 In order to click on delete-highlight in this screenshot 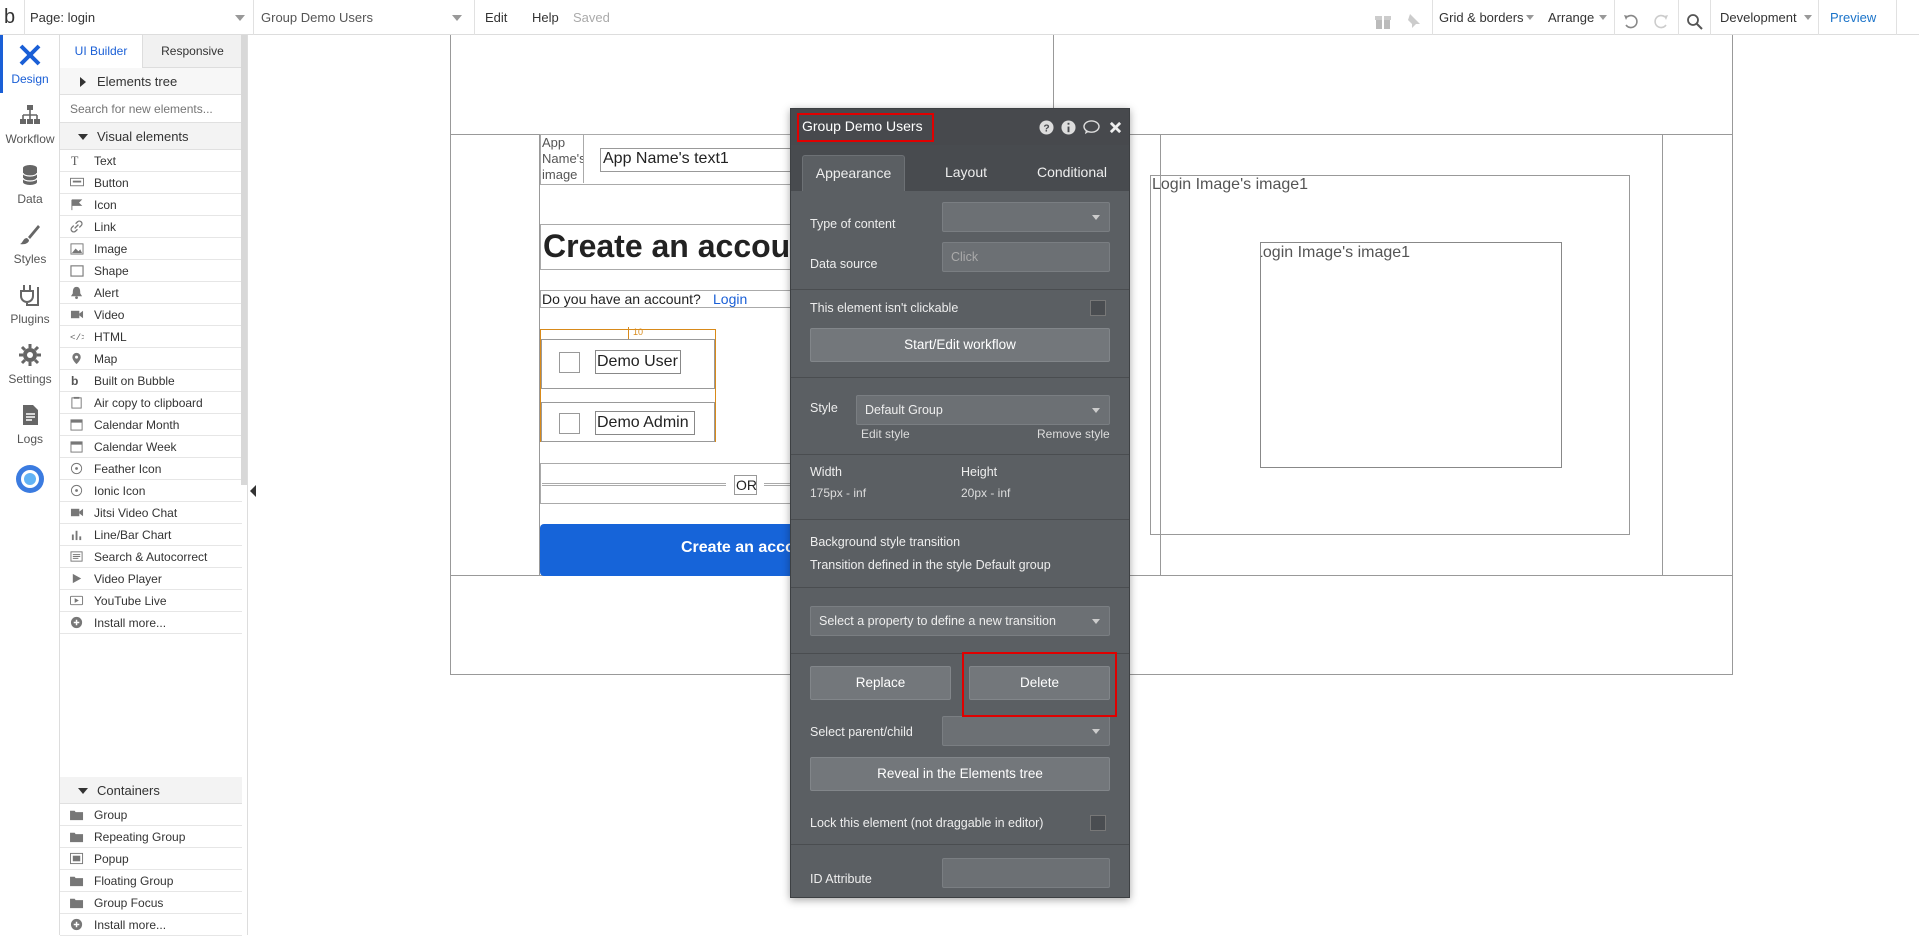, I will do `click(1039, 684)`.